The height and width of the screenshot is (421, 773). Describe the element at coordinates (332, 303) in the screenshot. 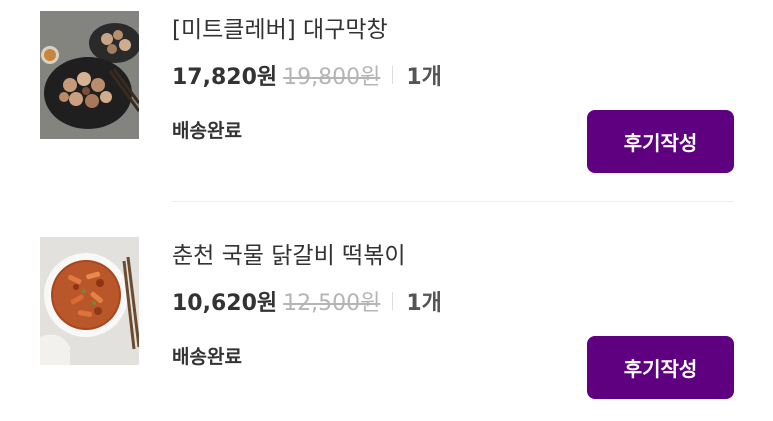

I see `original-price: 12,500원` at that location.